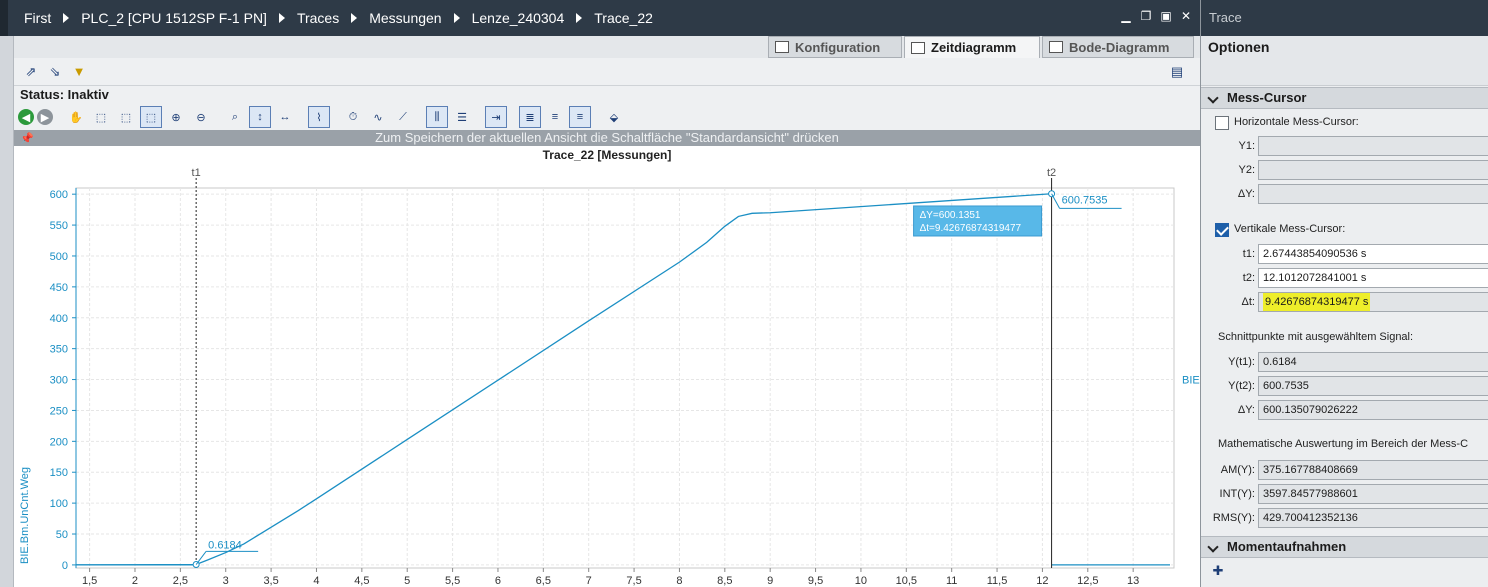 The image size is (1488, 587). What do you see at coordinates (126, 117) in the screenshot?
I see `zoom-horizontal-icon: ⬚` at bounding box center [126, 117].